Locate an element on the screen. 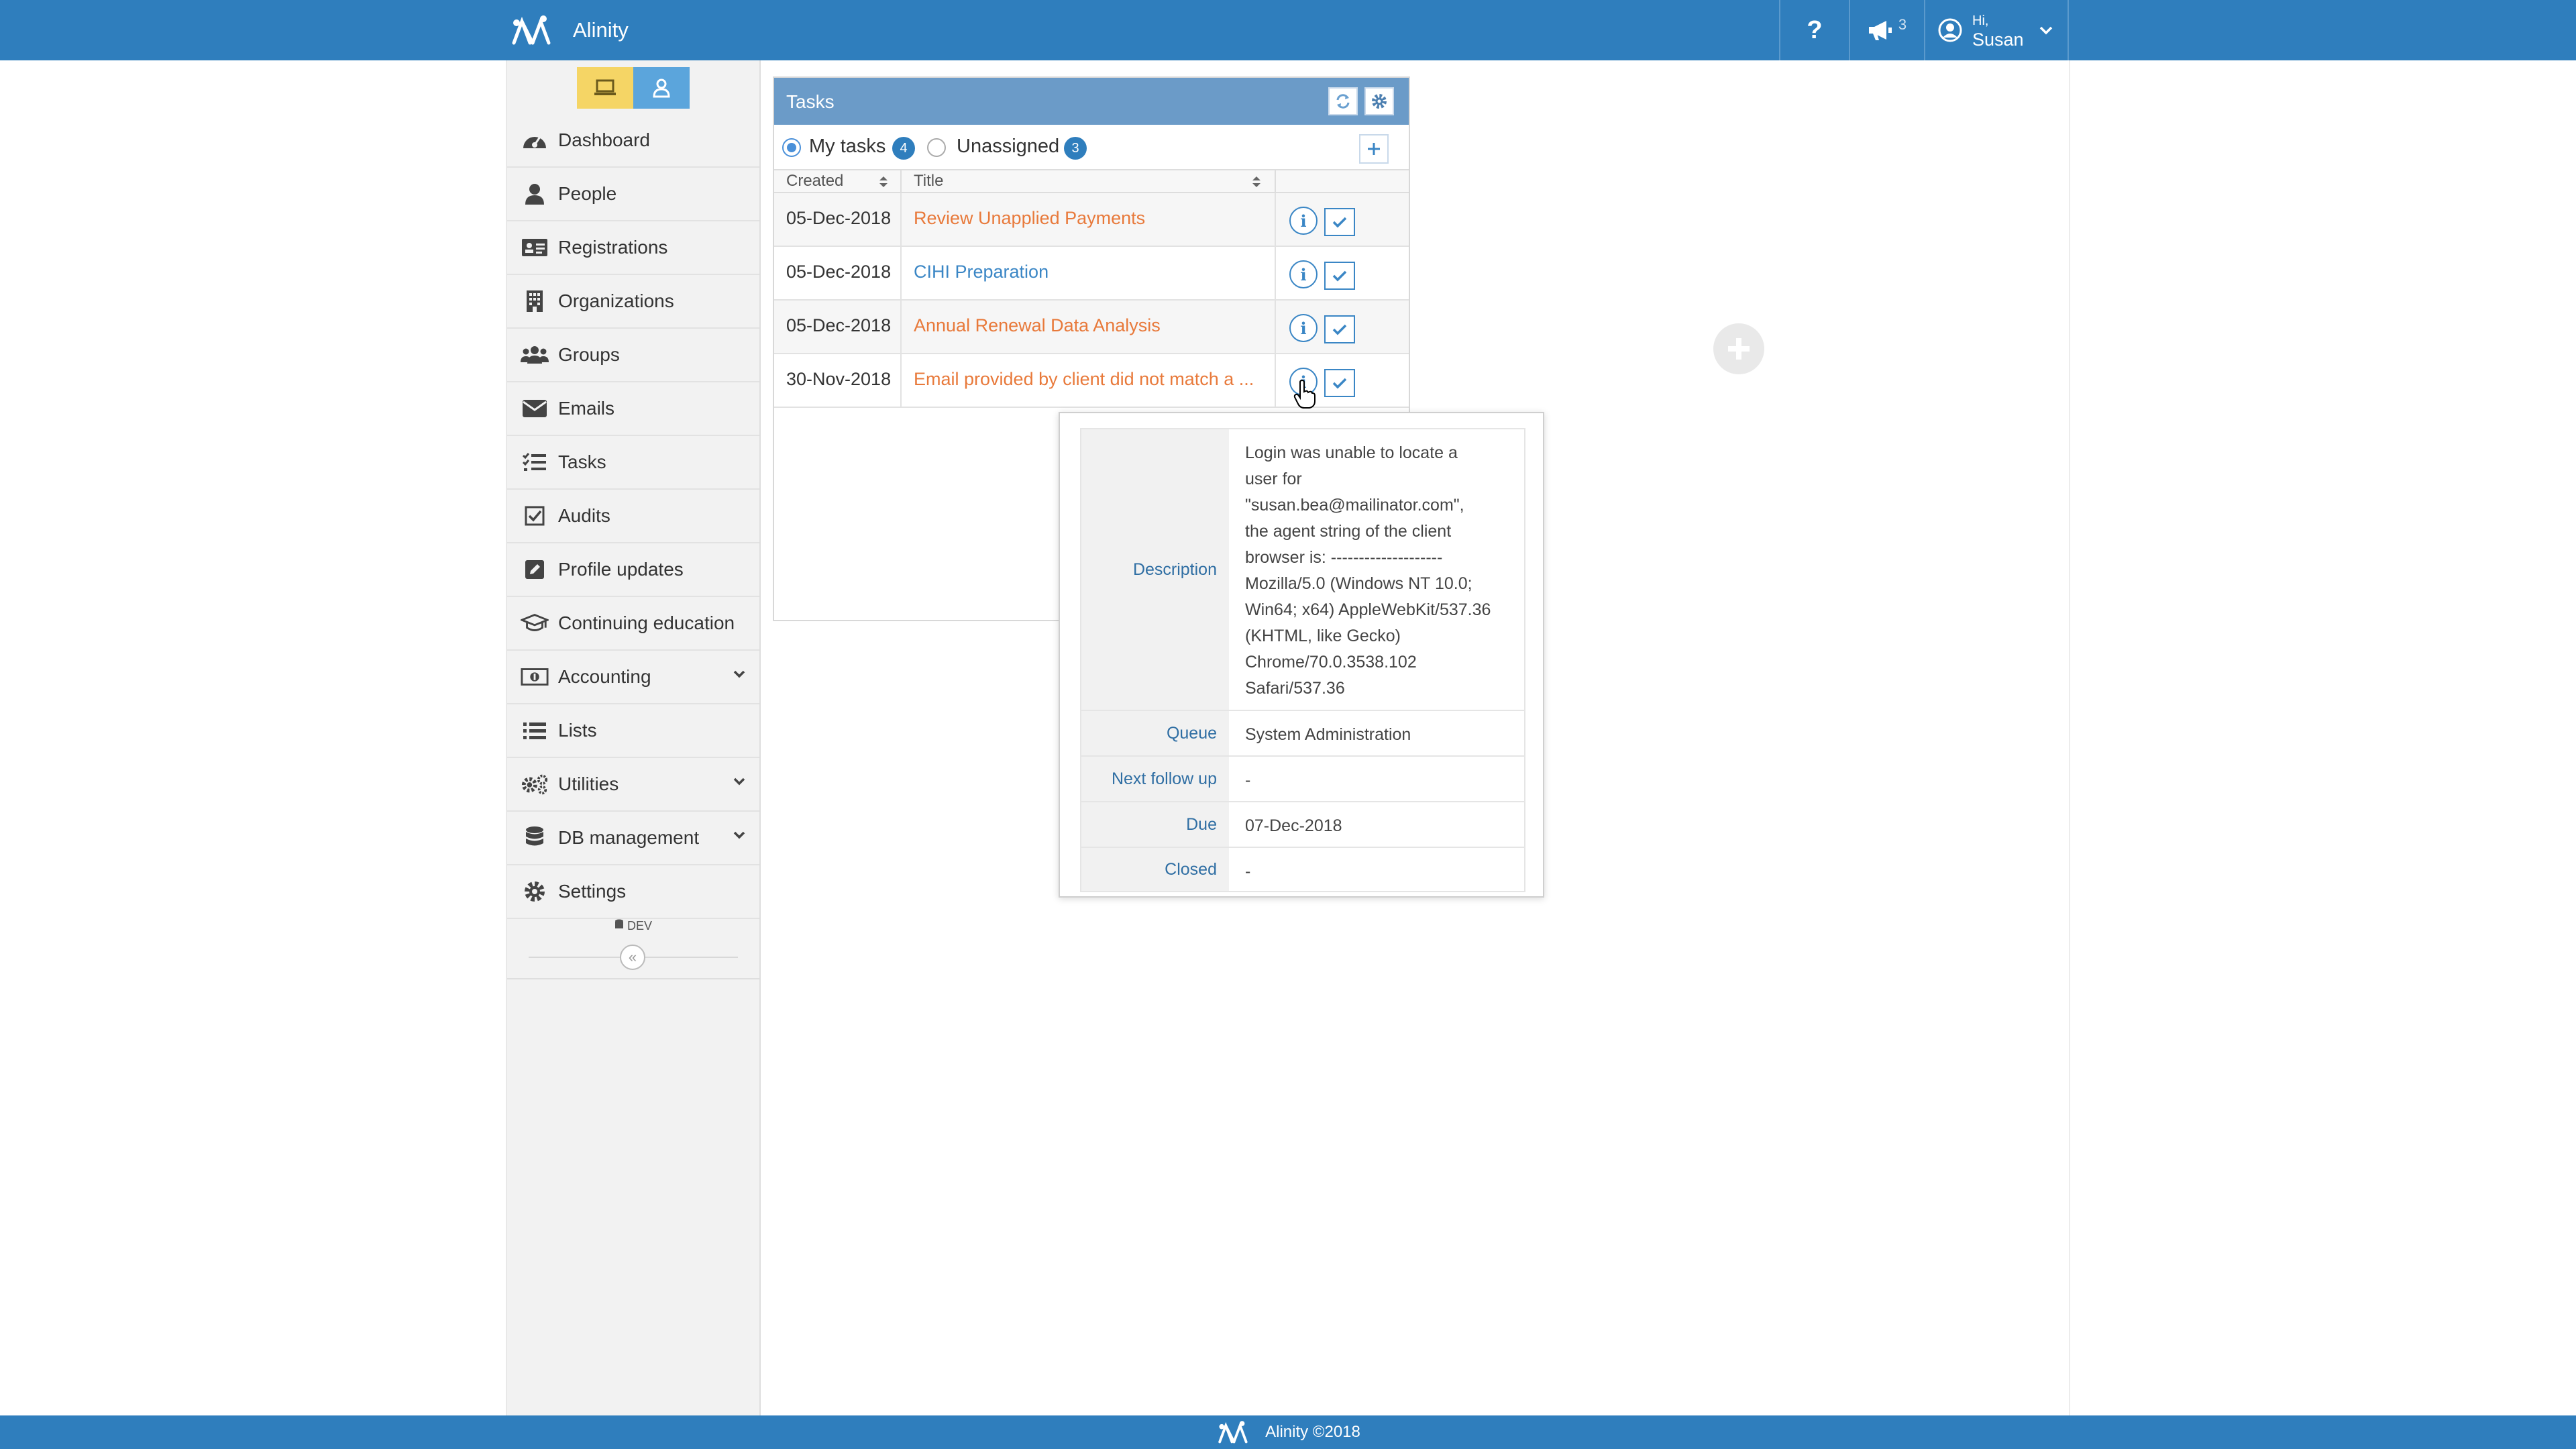 Image resolution: width=2576 pixels, height=1449 pixels. sidebar-item-audits: Audits is located at coordinates (633, 516).